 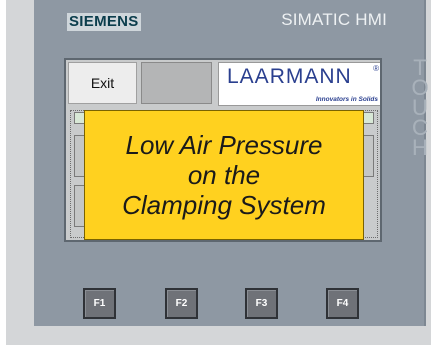 I want to click on alarm-line: on the, so click(x=224, y=175).